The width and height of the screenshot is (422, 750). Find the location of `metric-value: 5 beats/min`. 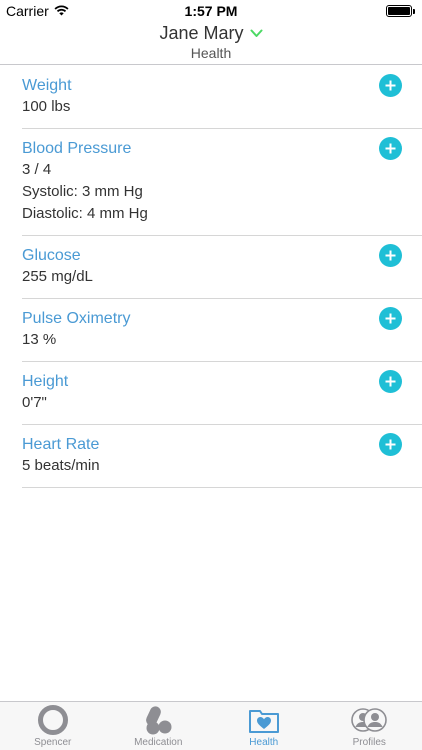

metric-value: 5 beats/min is located at coordinates (61, 465).